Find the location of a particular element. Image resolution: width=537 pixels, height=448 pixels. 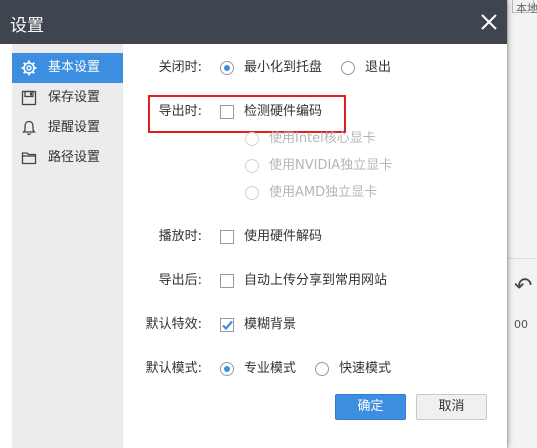

close-icon is located at coordinates (489, 22).